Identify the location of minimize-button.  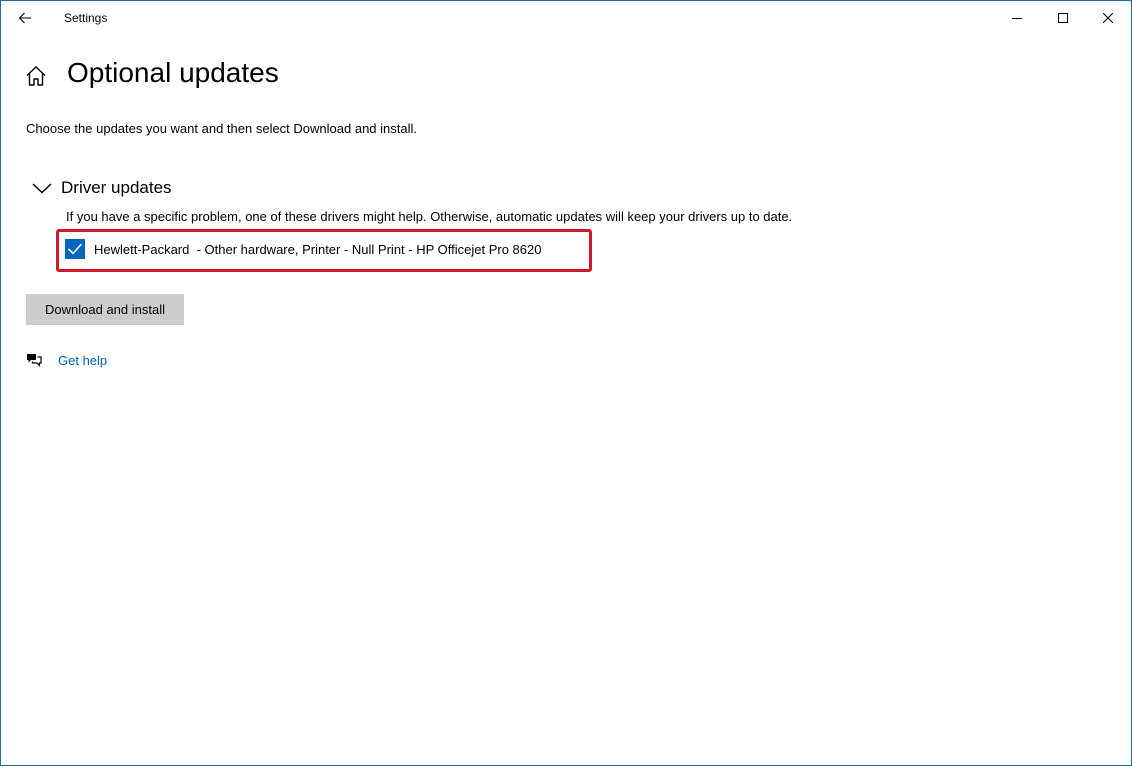
(1017, 18).